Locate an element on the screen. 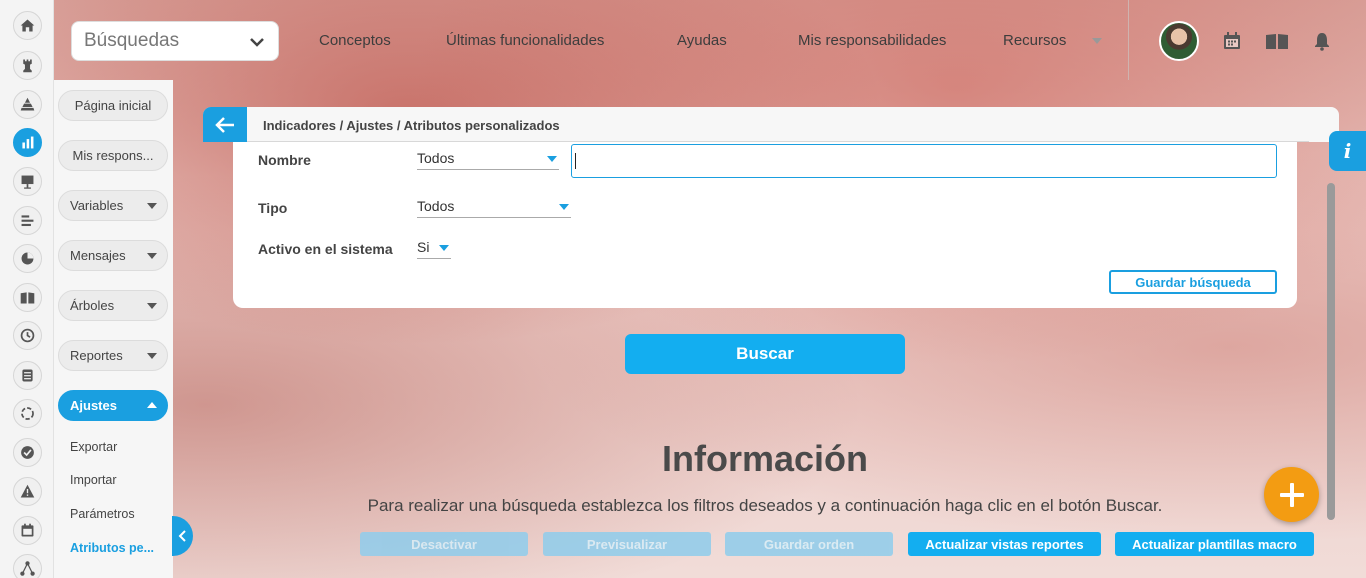 This screenshot has height=578, width=1366. save-search-button: Guardar búsqueda is located at coordinates (1193, 282).